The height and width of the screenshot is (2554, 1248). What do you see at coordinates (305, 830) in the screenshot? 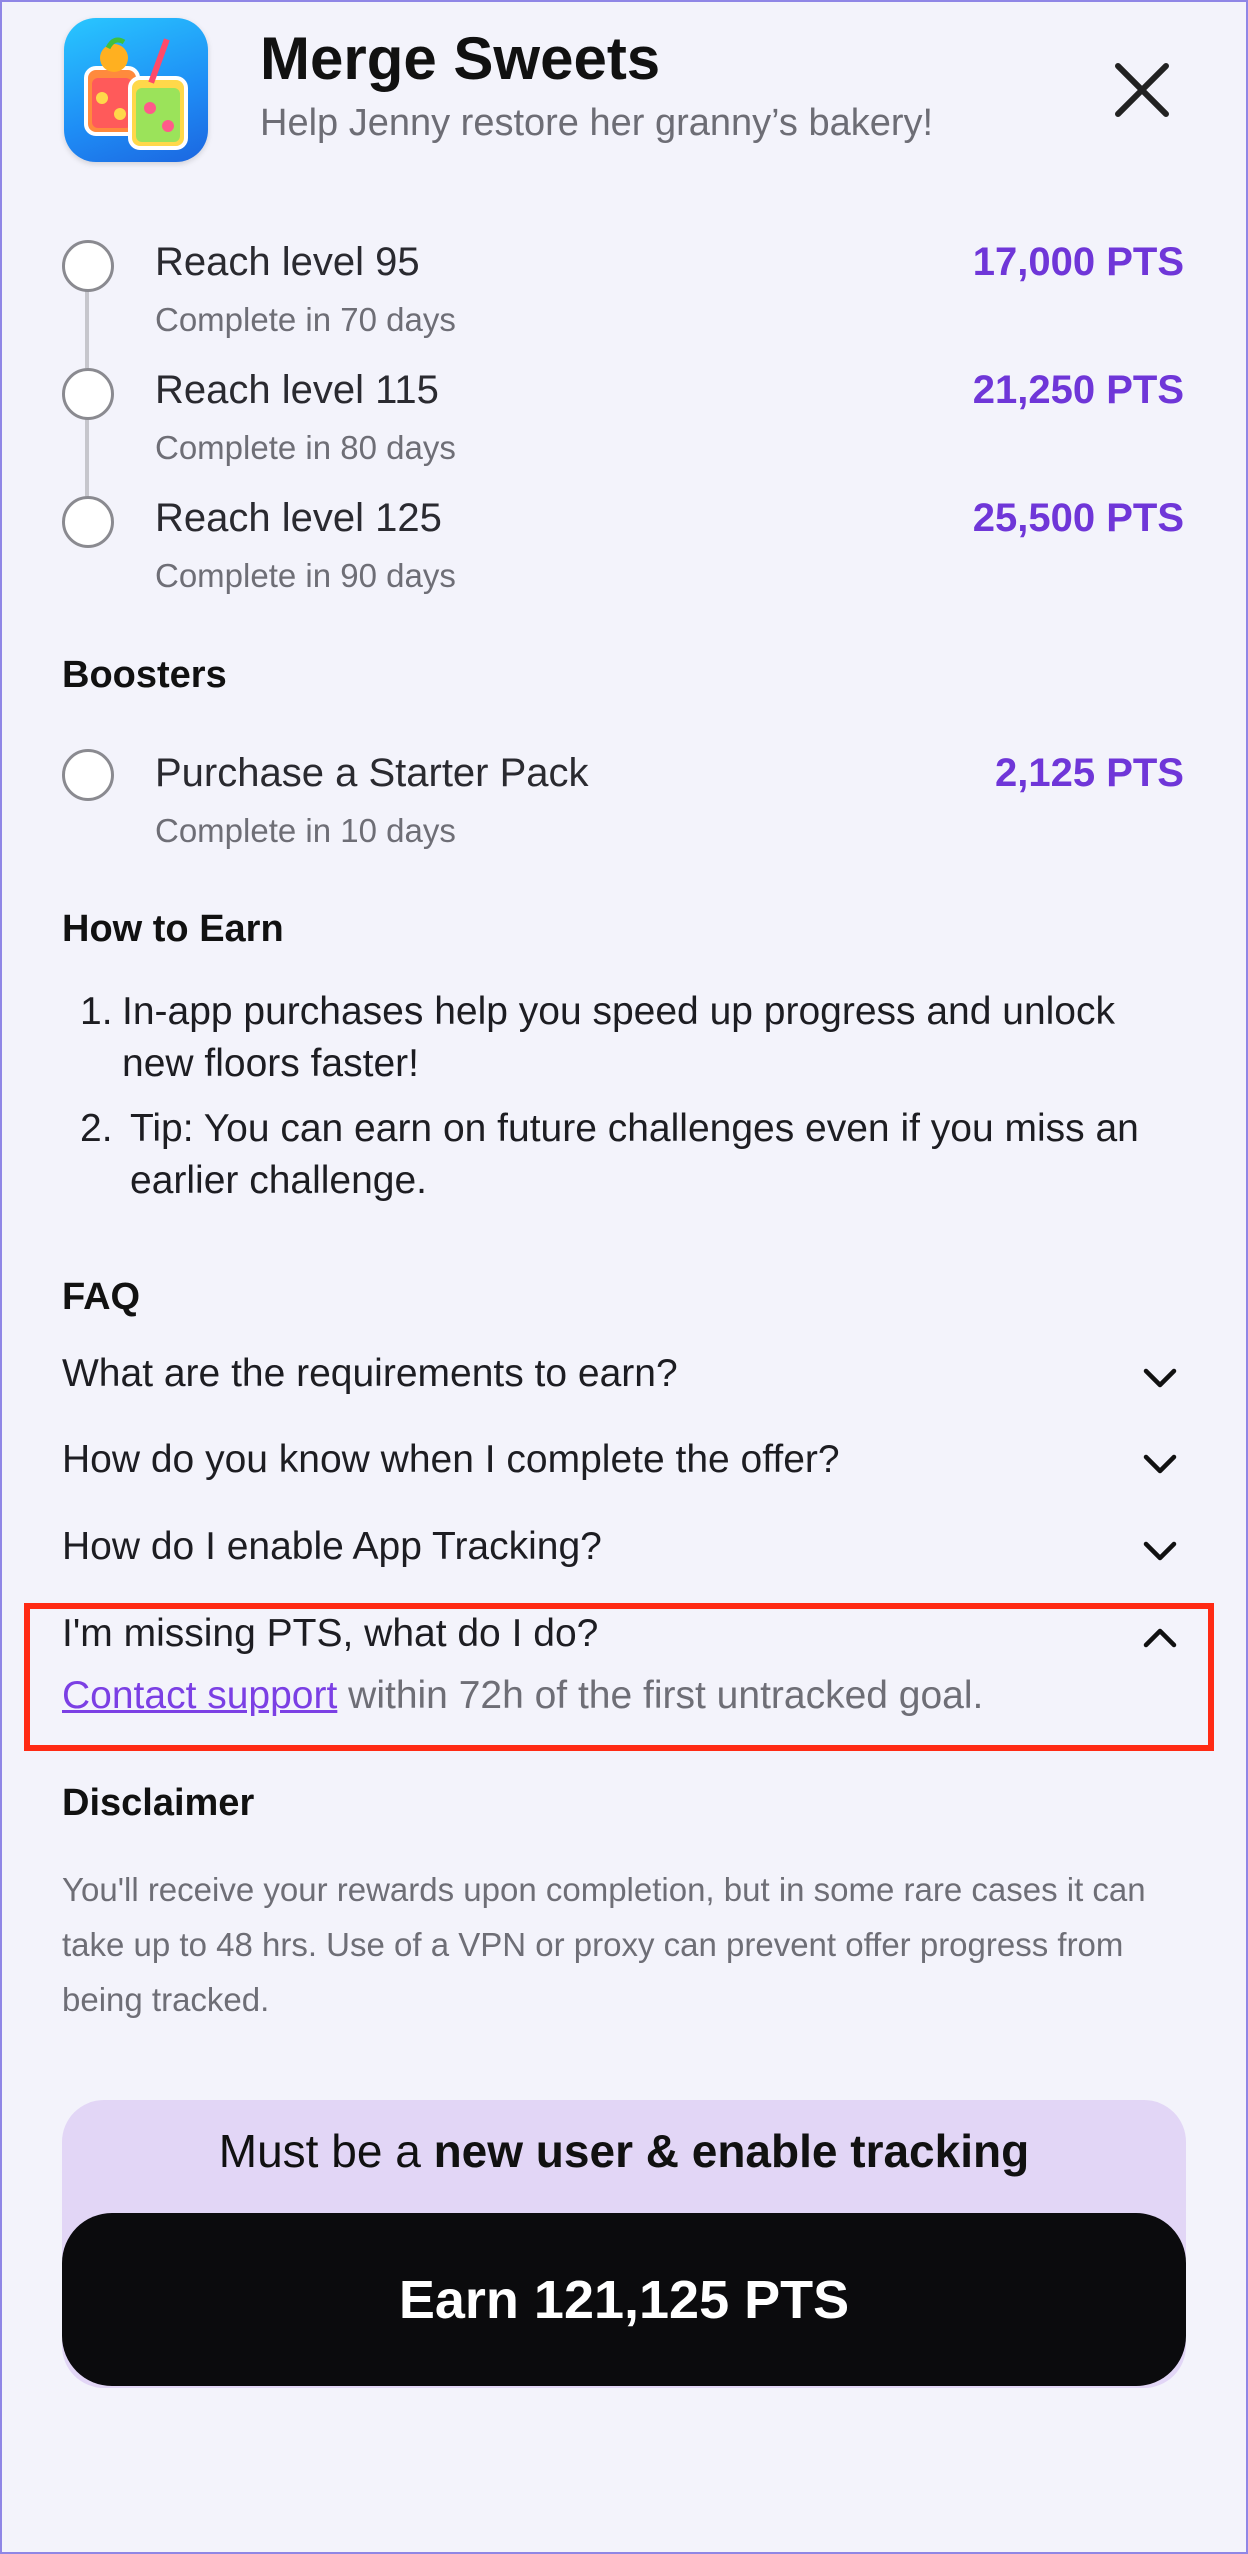
I see `booster-deadline: Complete in 10 days` at bounding box center [305, 830].